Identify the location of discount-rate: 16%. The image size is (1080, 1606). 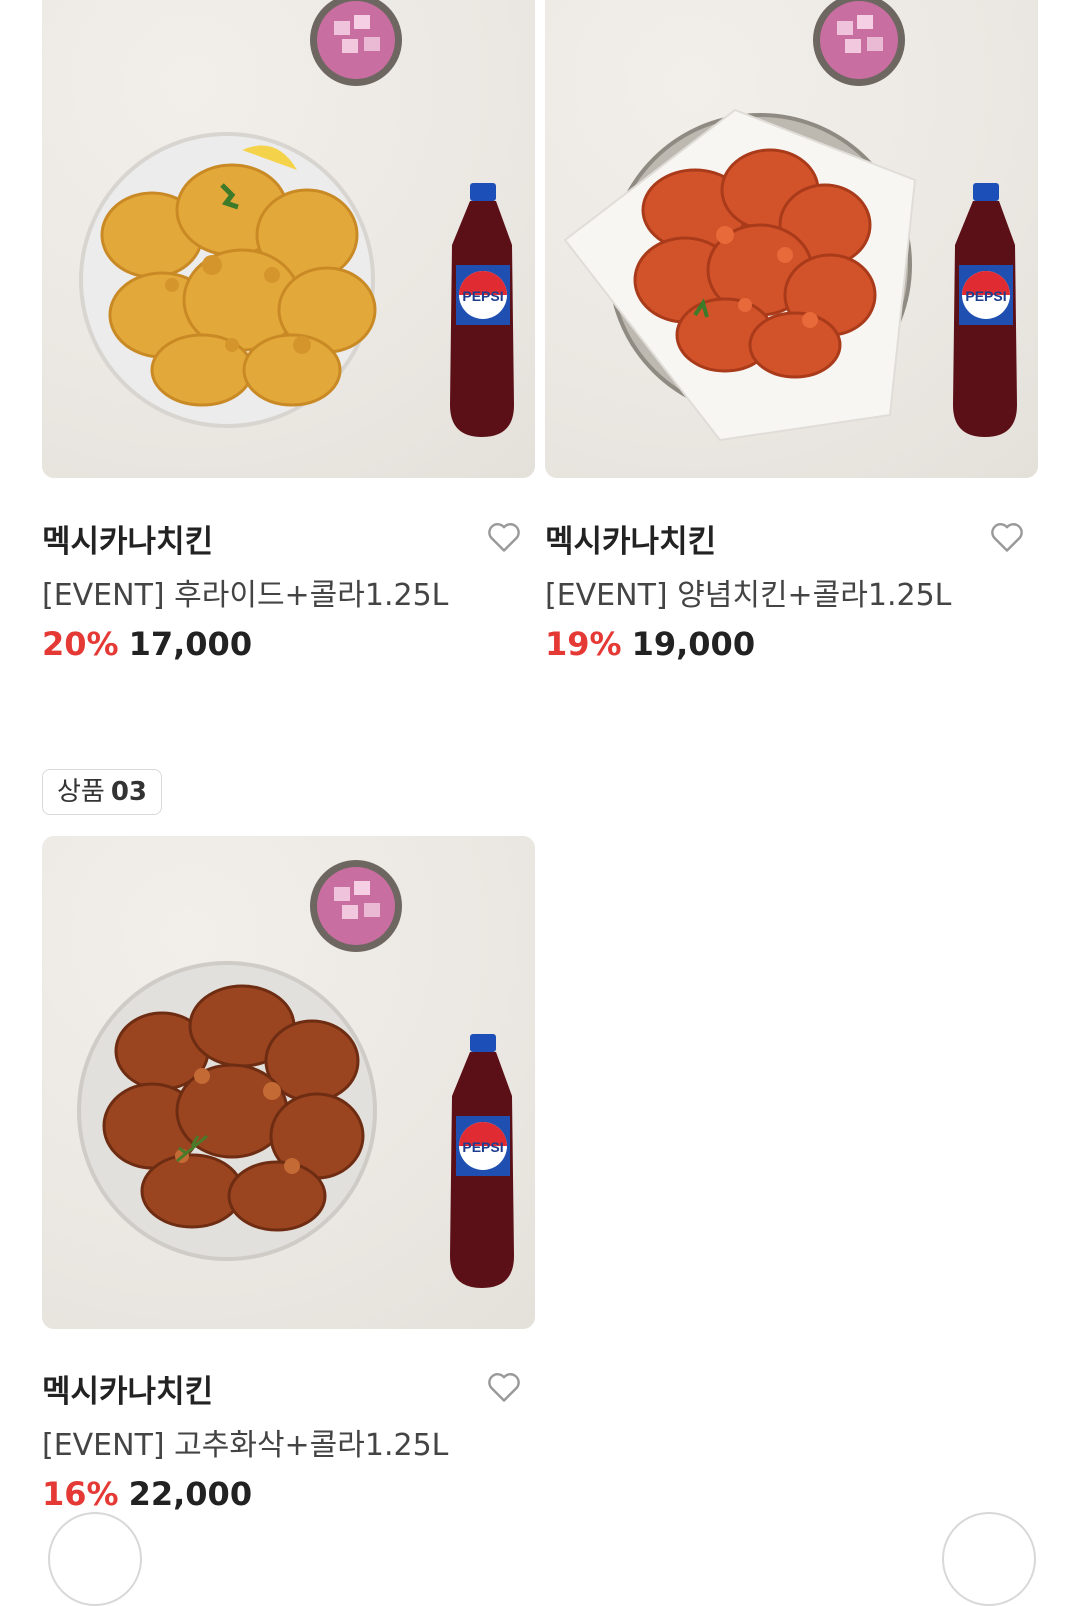
(80, 1494).